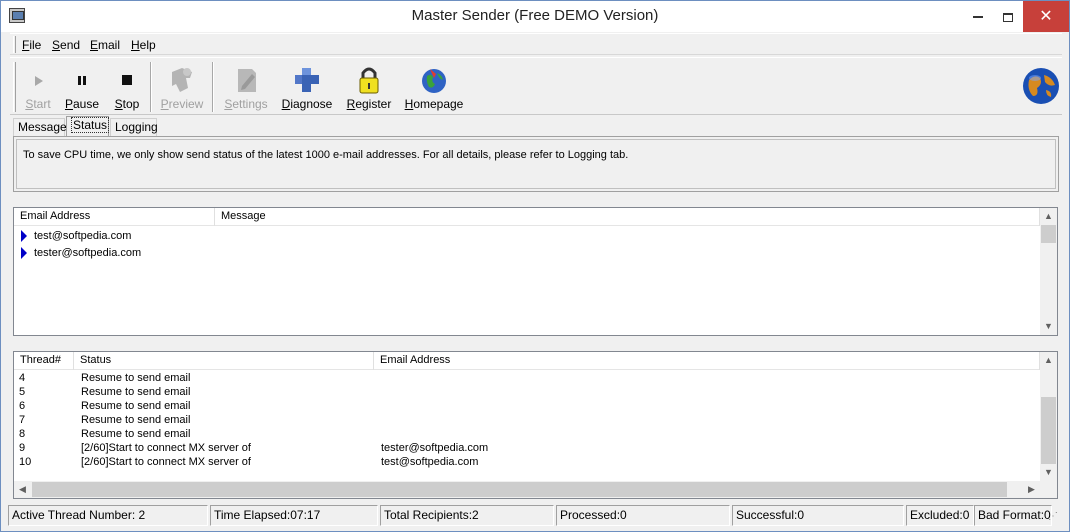 This screenshot has height=532, width=1070. Describe the element at coordinates (369, 80) in the screenshot. I see `lock-icon` at that location.